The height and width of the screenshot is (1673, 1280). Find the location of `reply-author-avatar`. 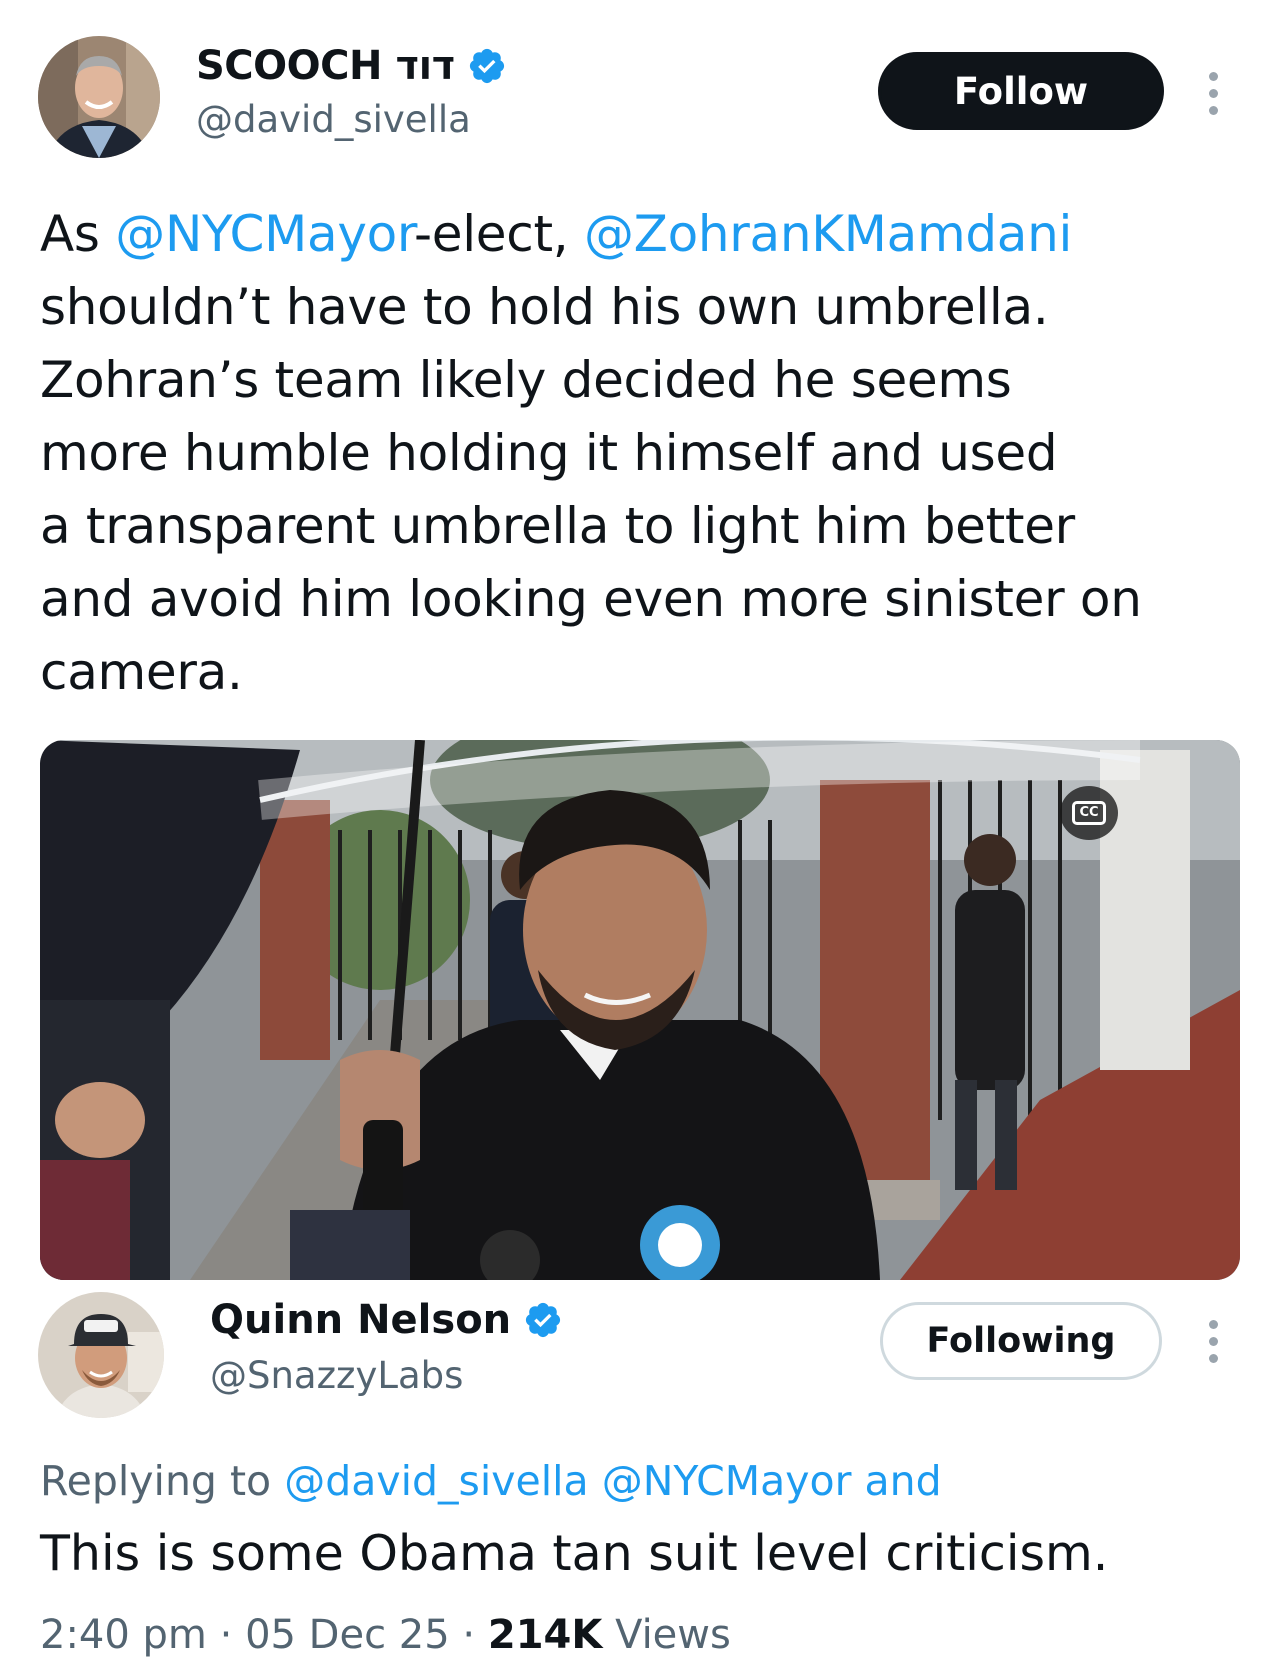

reply-author-avatar is located at coordinates (101, 1355).